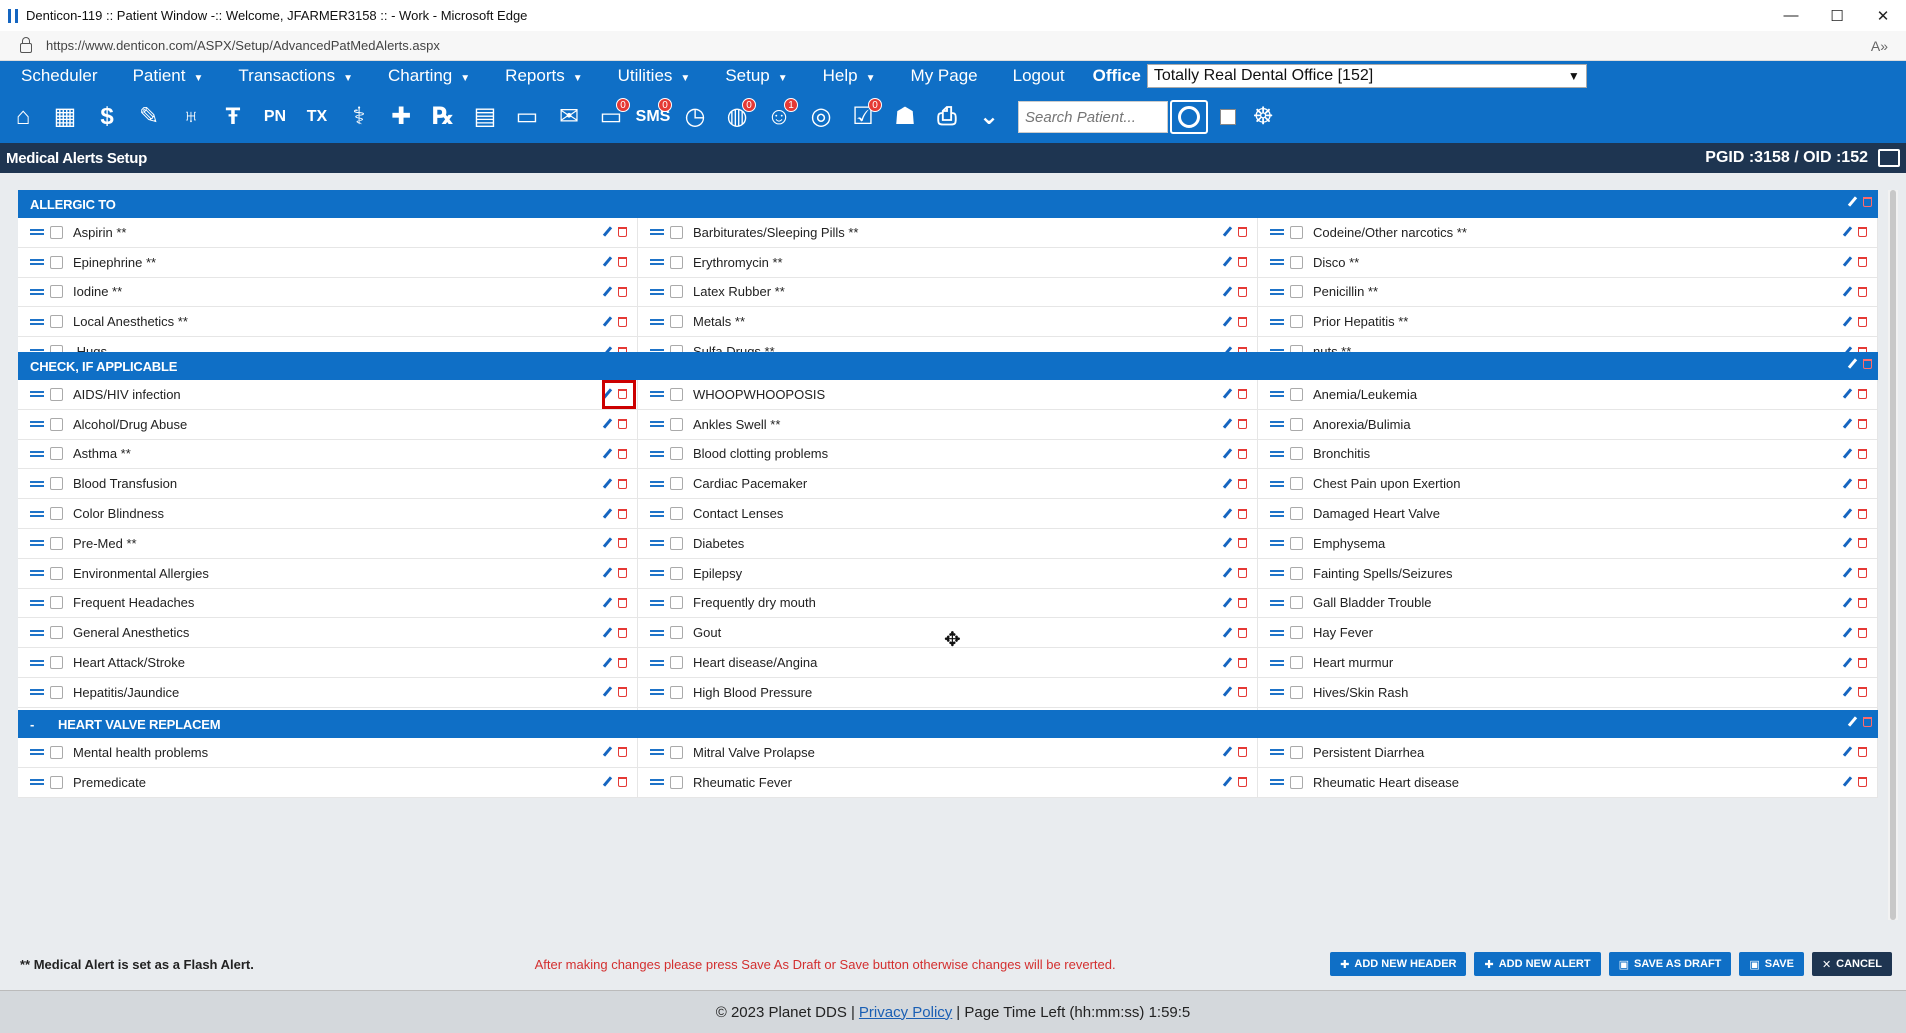  What do you see at coordinates (846, 76) in the screenshot?
I see `menu-help: Help ▼` at bounding box center [846, 76].